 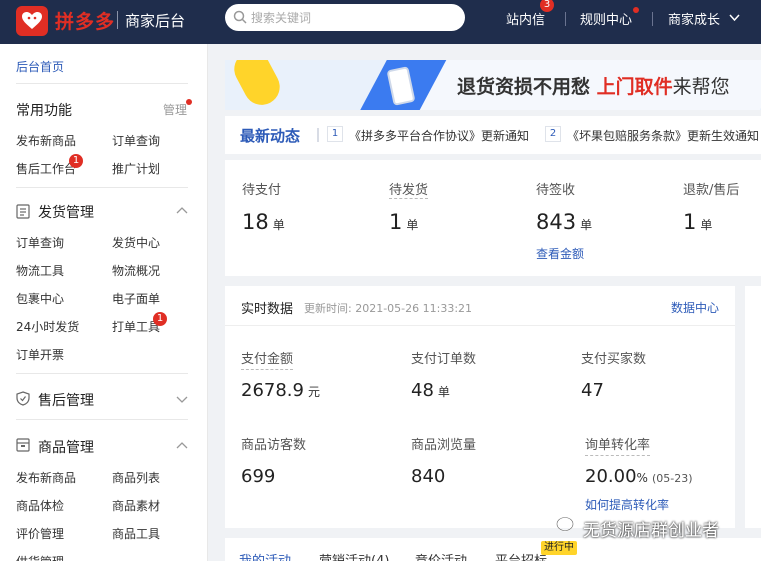 I want to click on sidebar-item-order-invoice: 订单开票, so click(x=40, y=354).